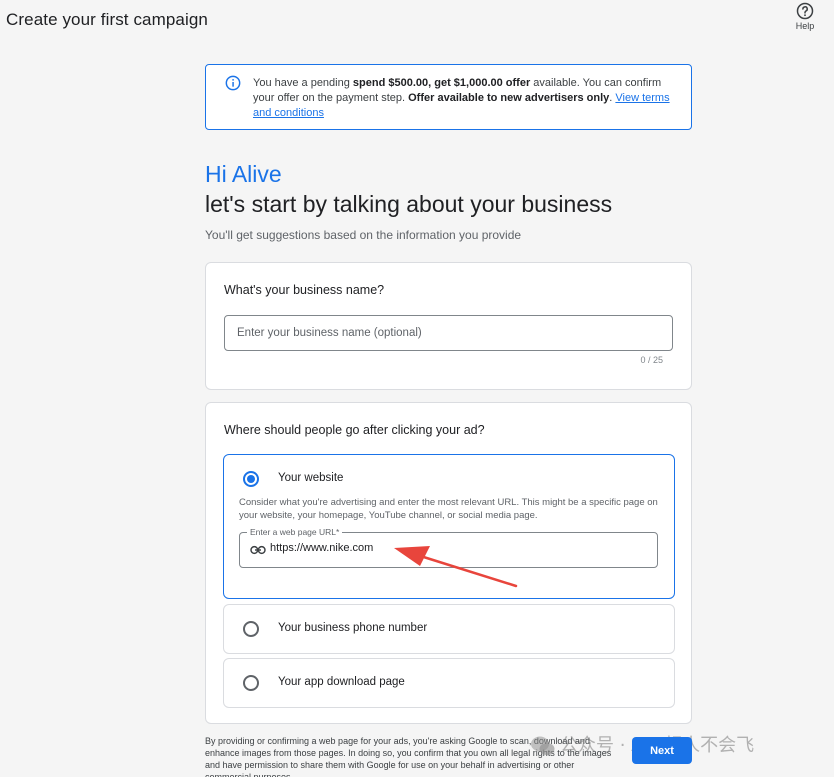 Image resolution: width=834 pixels, height=777 pixels. What do you see at coordinates (251, 629) in the screenshot?
I see `radio-phone-number` at bounding box center [251, 629].